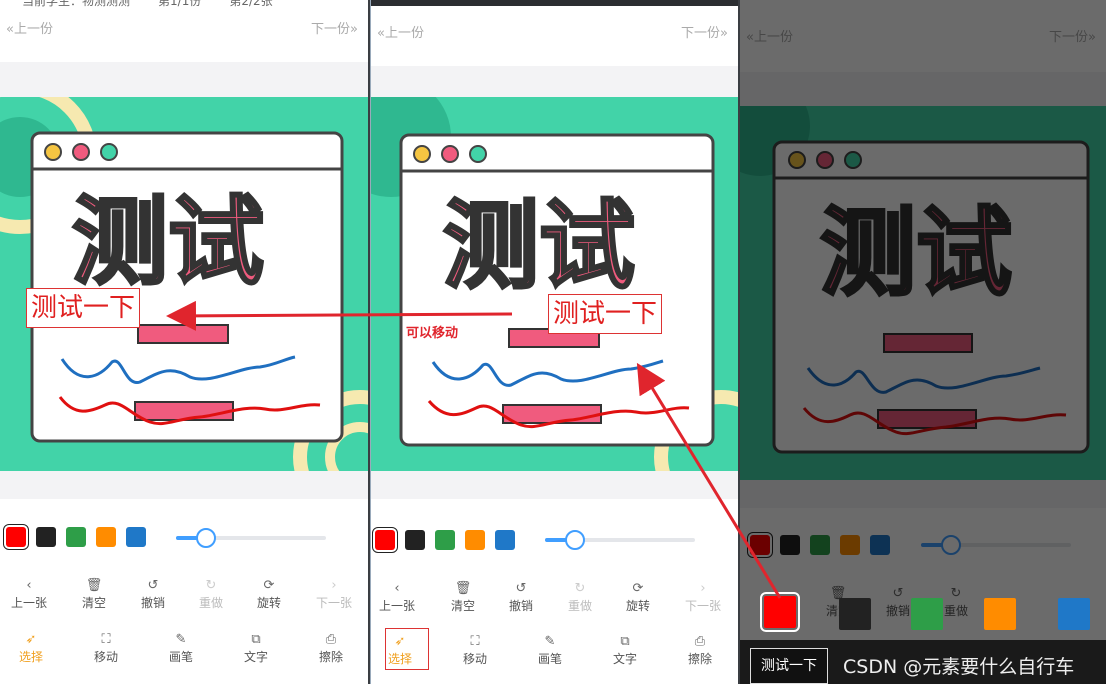 The width and height of the screenshot is (1106, 684). I want to click on move-hint-label: 可以移动, so click(432, 333).